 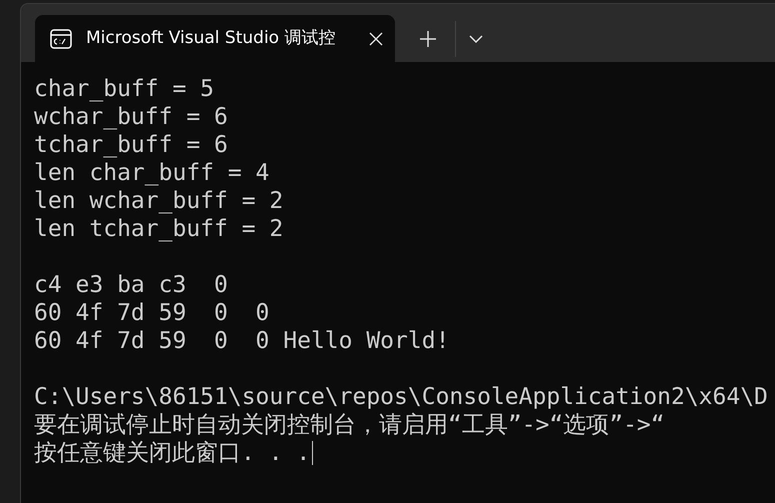 What do you see at coordinates (124, 89) in the screenshot?
I see `console-line: char_buff = 5` at bounding box center [124, 89].